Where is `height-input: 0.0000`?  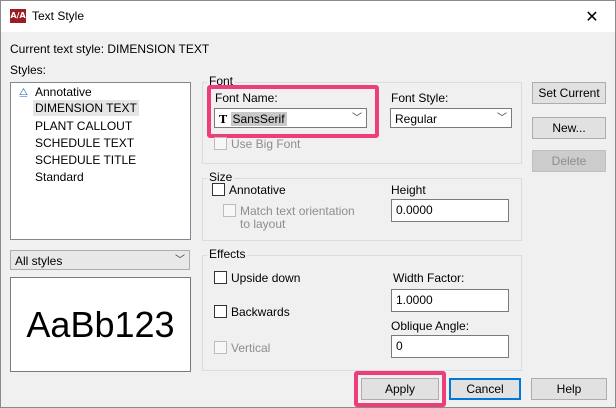
height-input: 0.0000 is located at coordinates (450, 210).